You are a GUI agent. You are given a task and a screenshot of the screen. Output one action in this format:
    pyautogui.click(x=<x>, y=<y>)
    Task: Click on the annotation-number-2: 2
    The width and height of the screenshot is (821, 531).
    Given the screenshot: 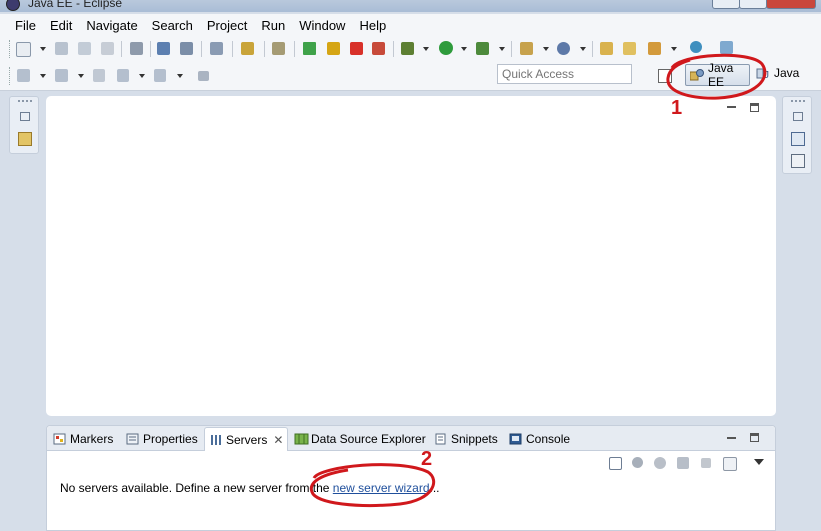 What is the action you would take?
    pyautogui.click(x=427, y=459)
    